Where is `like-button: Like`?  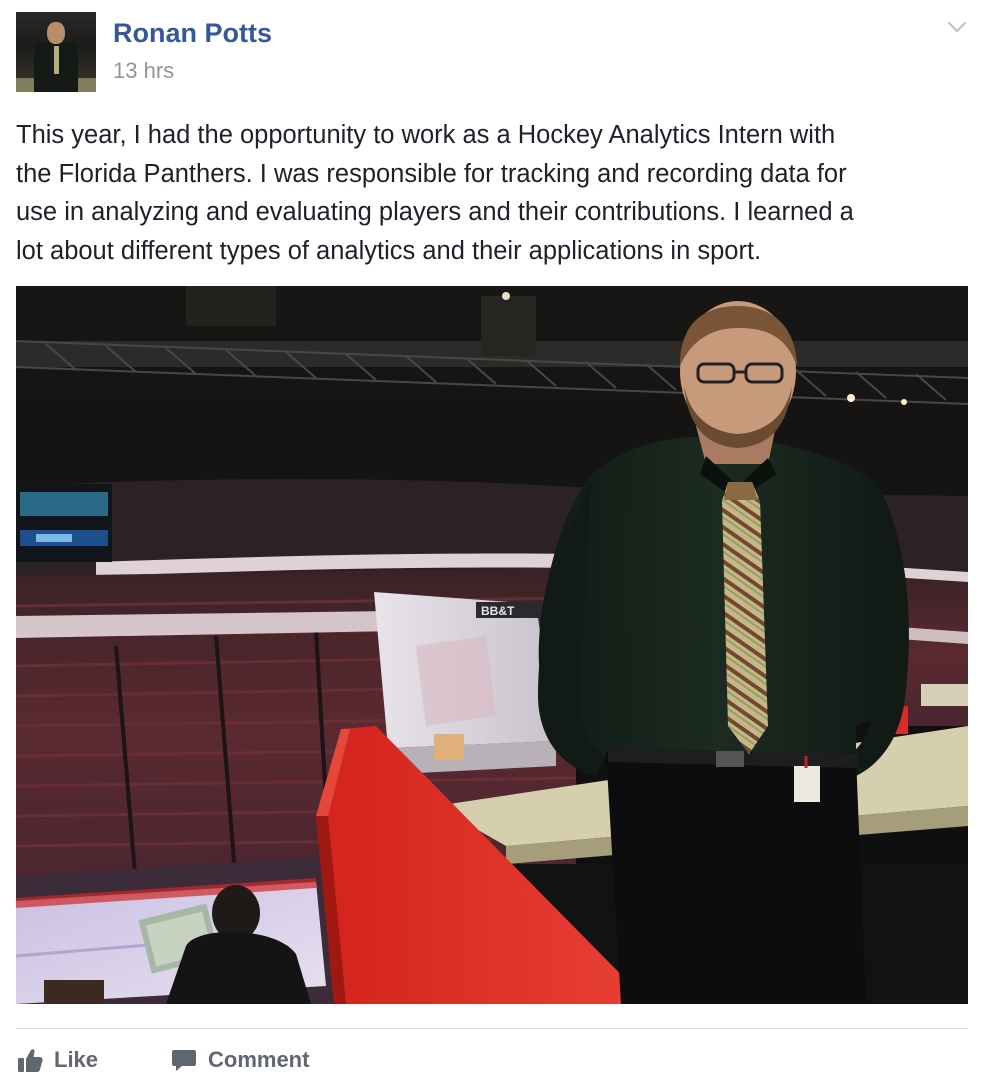 like-button: Like is located at coordinates (57, 1060).